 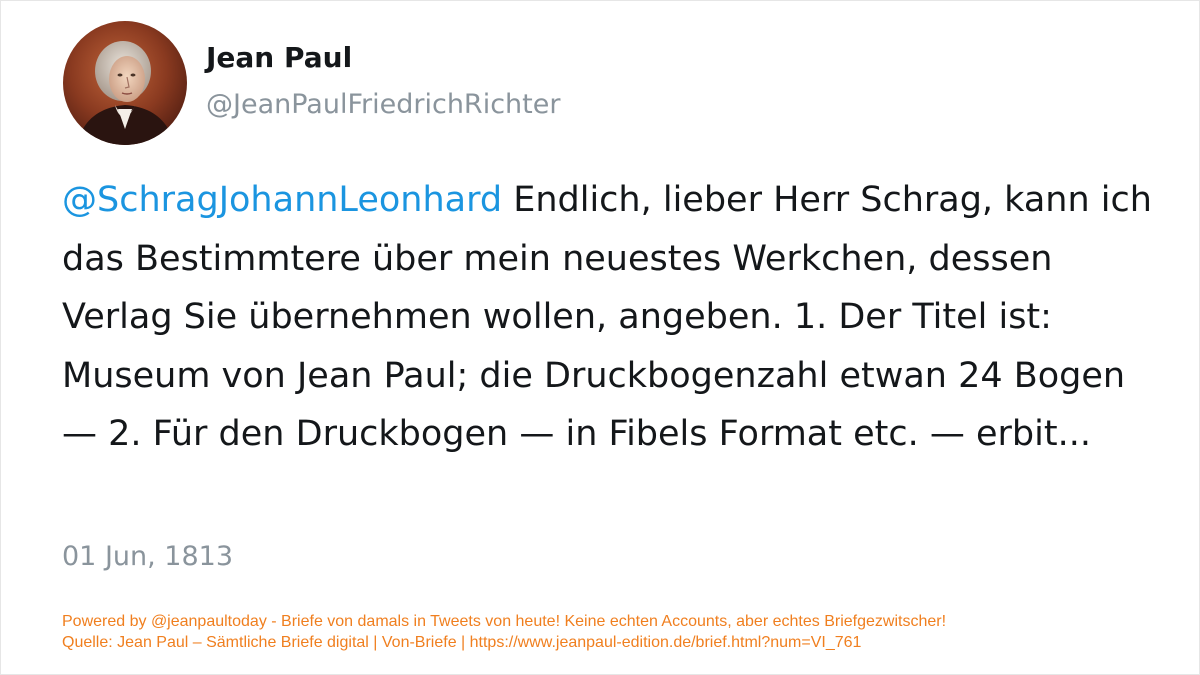 I want to click on user-handle: @JeanPaulFriedrichRichter, so click(x=383, y=104).